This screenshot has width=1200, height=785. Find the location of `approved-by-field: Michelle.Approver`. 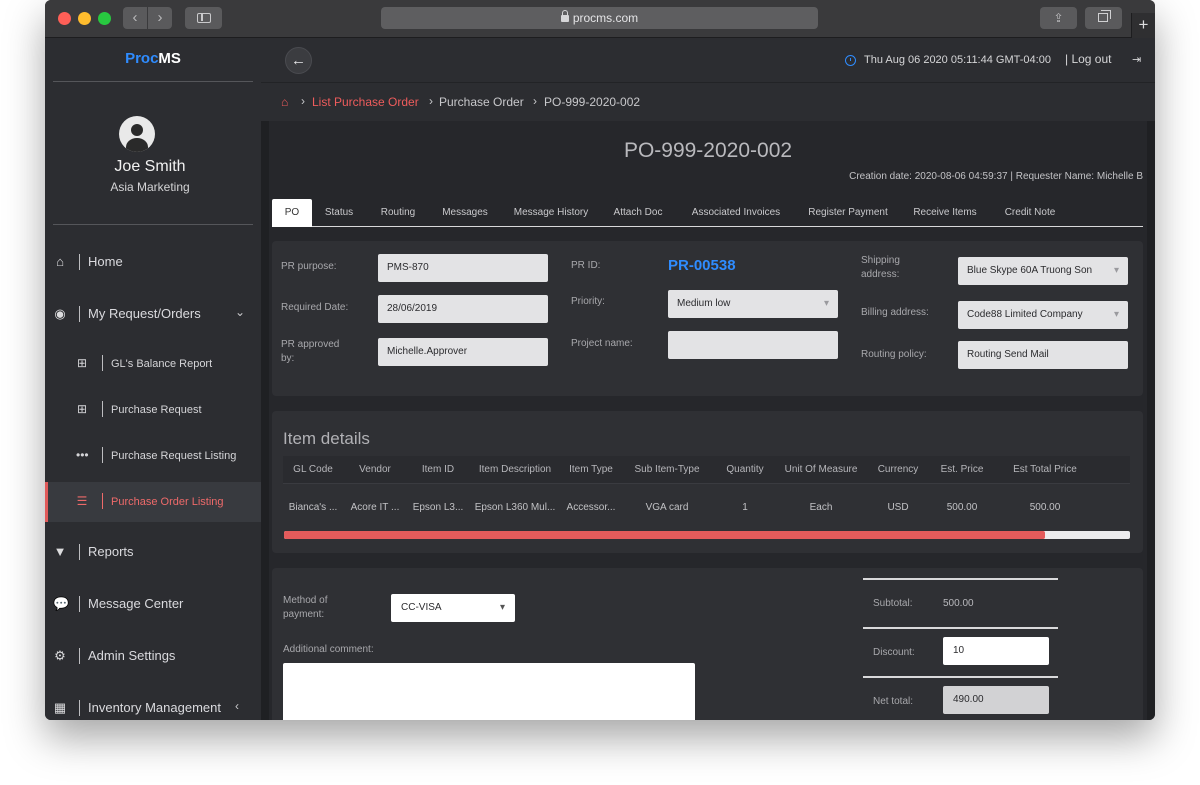

approved-by-field: Michelle.Approver is located at coordinates (463, 352).